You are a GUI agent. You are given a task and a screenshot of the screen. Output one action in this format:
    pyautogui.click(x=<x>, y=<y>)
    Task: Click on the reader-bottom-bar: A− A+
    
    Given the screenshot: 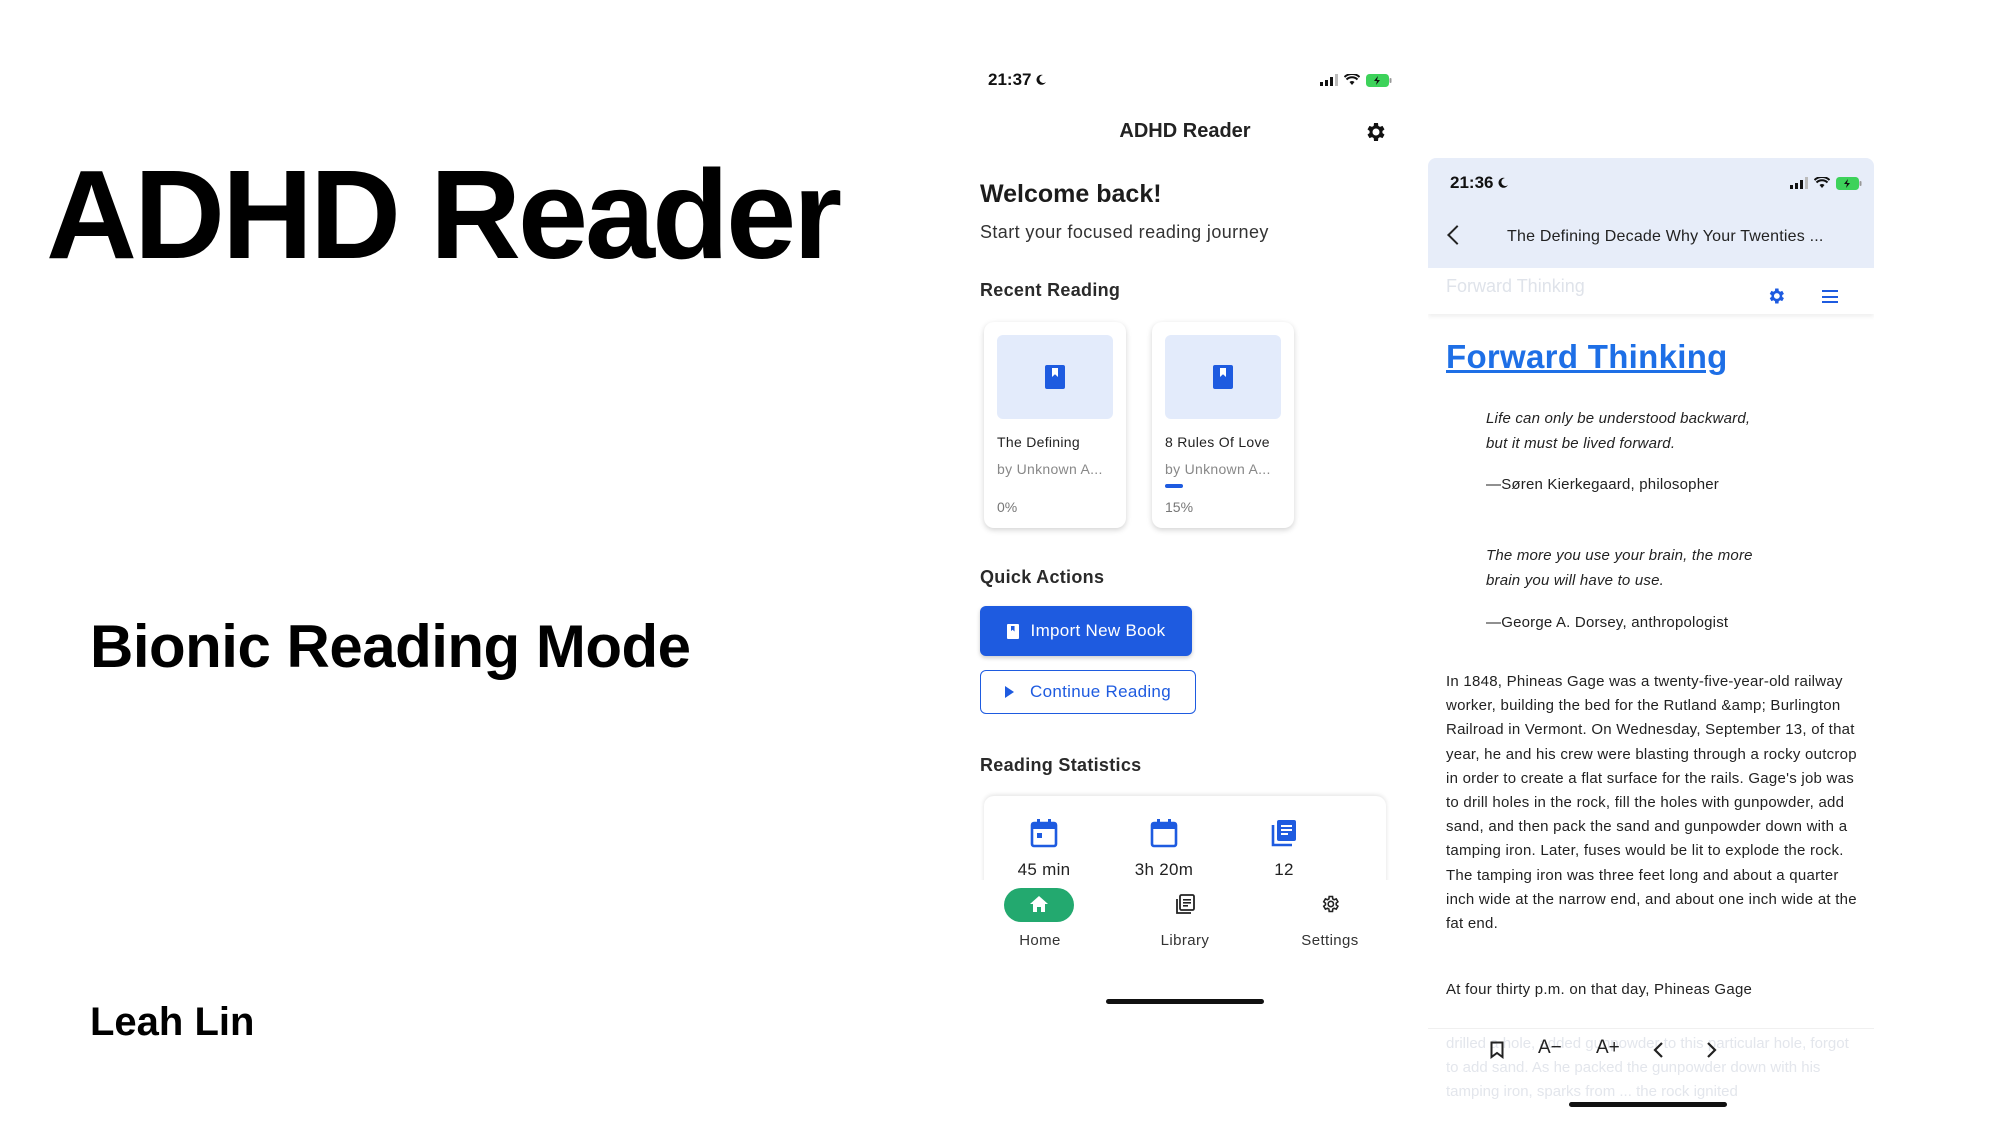 What is the action you would take?
    pyautogui.click(x=1651, y=1050)
    